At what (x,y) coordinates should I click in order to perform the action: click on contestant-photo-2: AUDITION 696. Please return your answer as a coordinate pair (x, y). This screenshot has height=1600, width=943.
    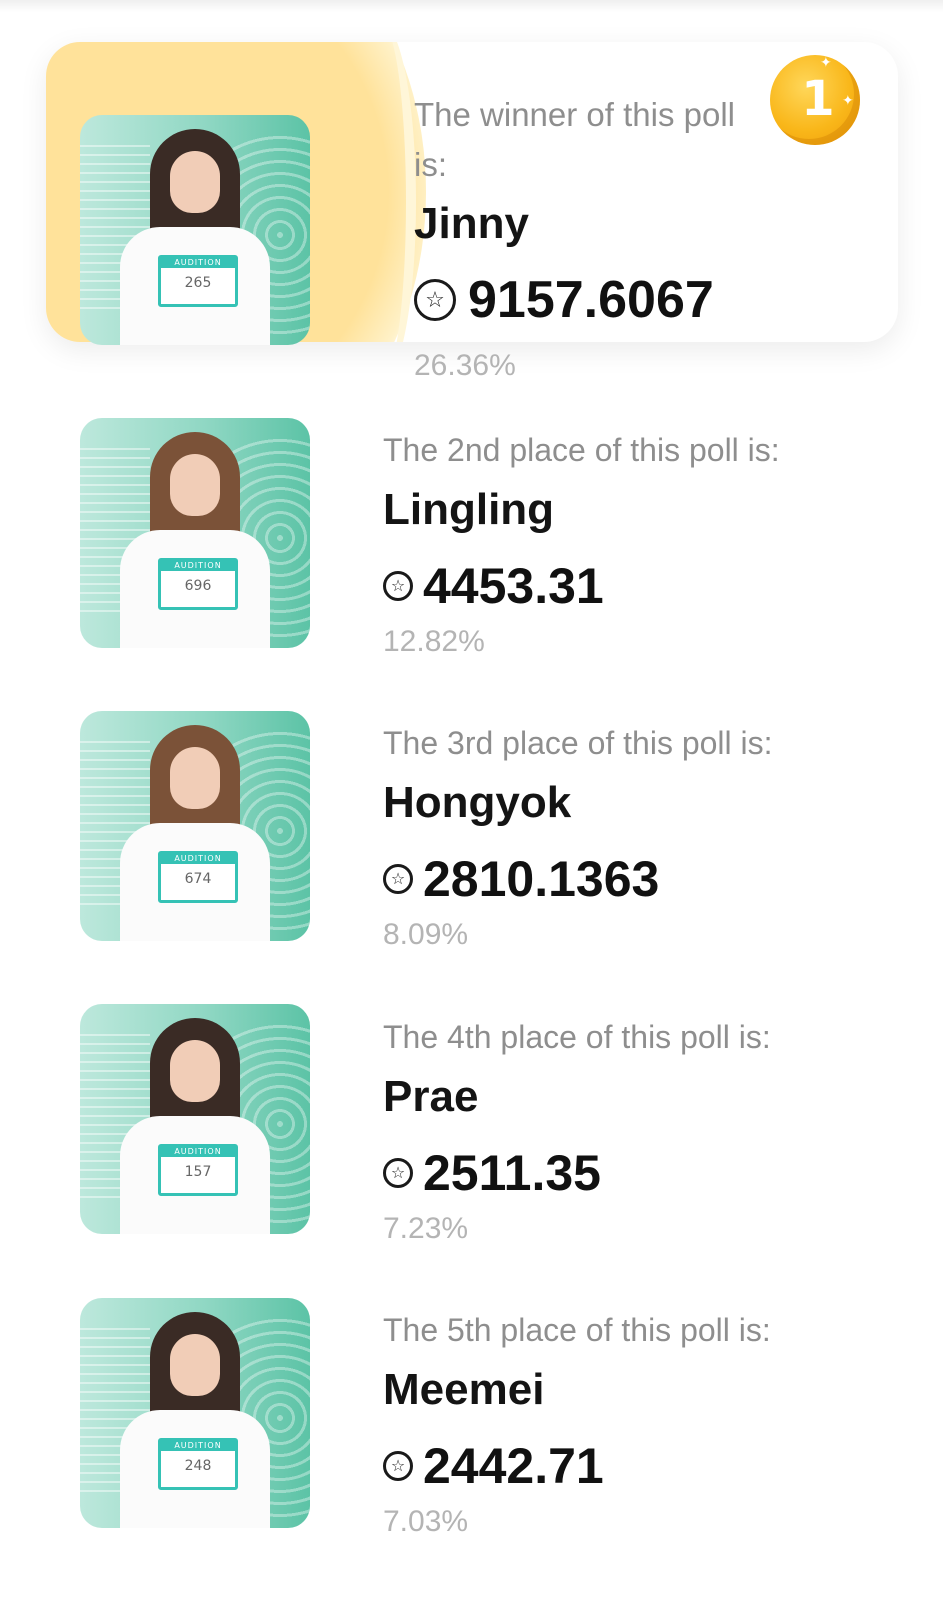
    Looking at the image, I should click on (195, 533).